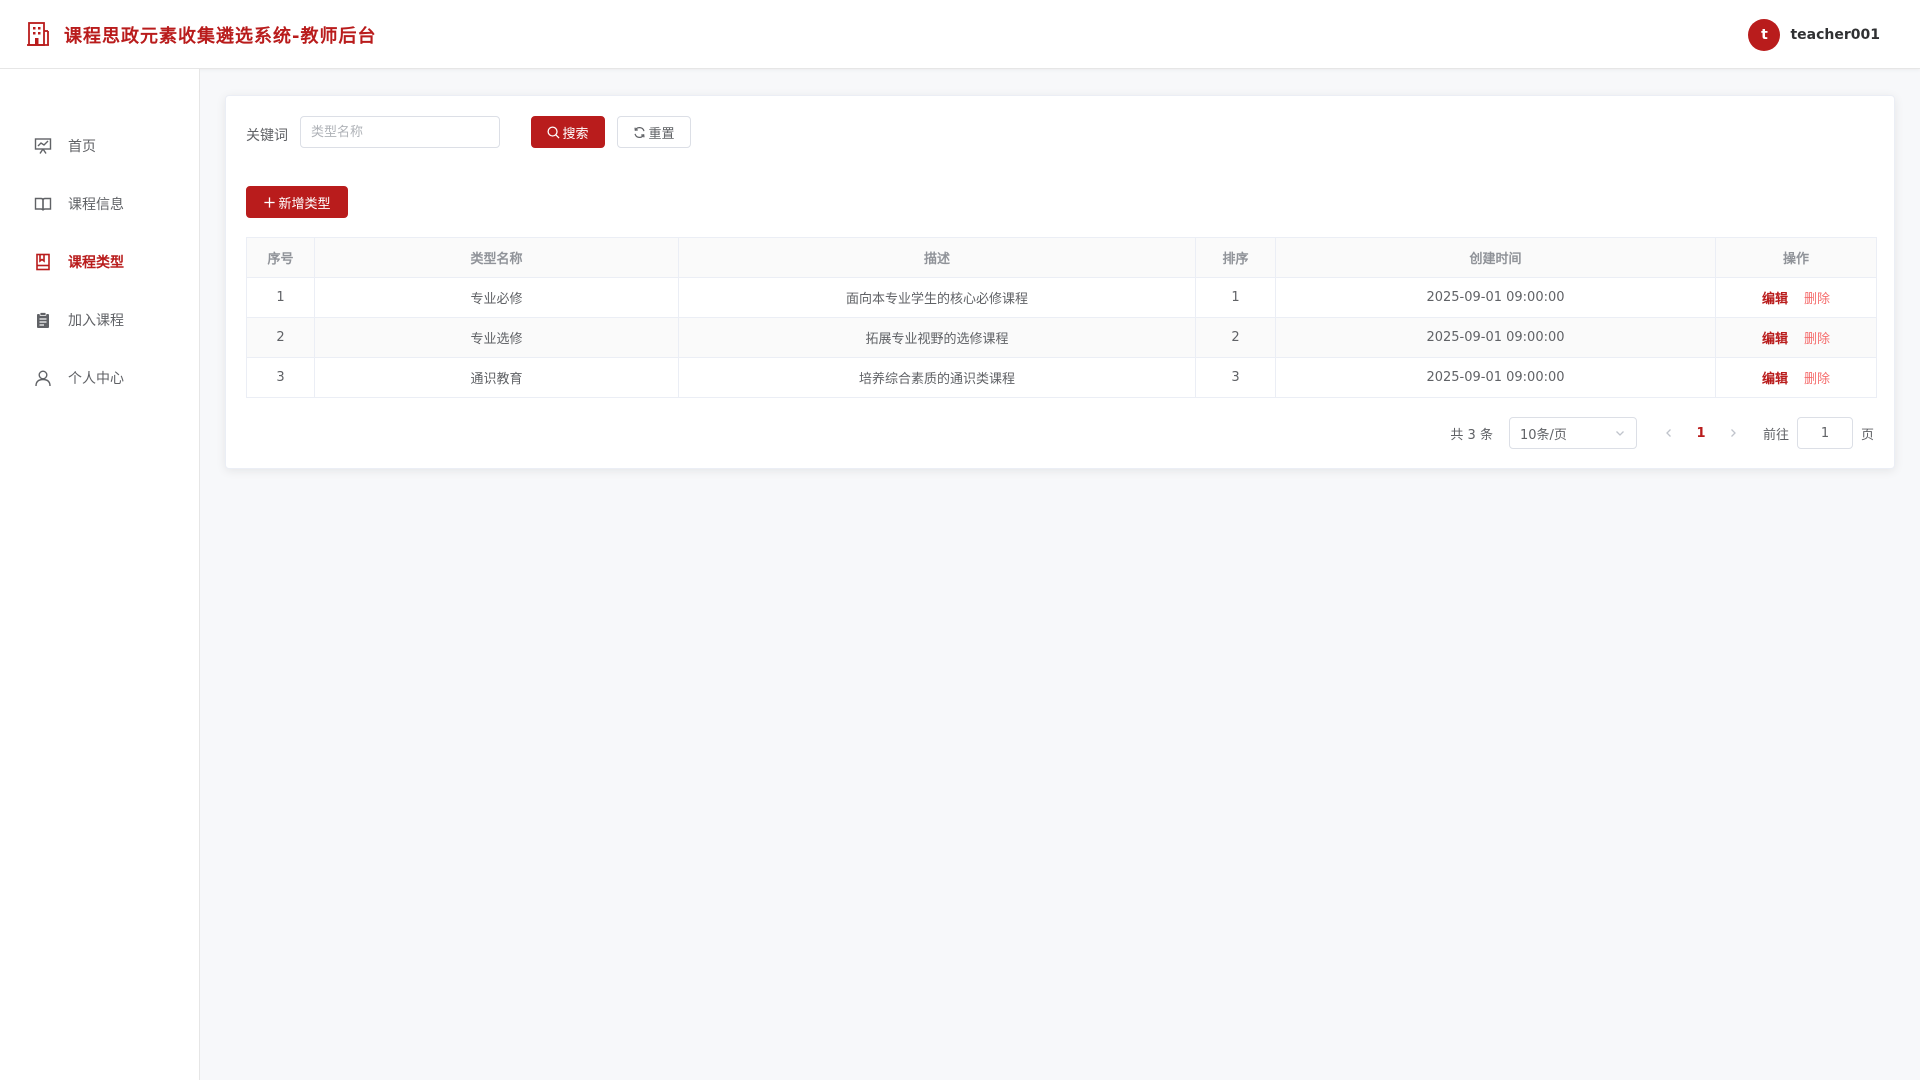 The width and height of the screenshot is (1920, 1080). What do you see at coordinates (575, 134) in the screenshot?
I see `search-button-label: 搜索` at bounding box center [575, 134].